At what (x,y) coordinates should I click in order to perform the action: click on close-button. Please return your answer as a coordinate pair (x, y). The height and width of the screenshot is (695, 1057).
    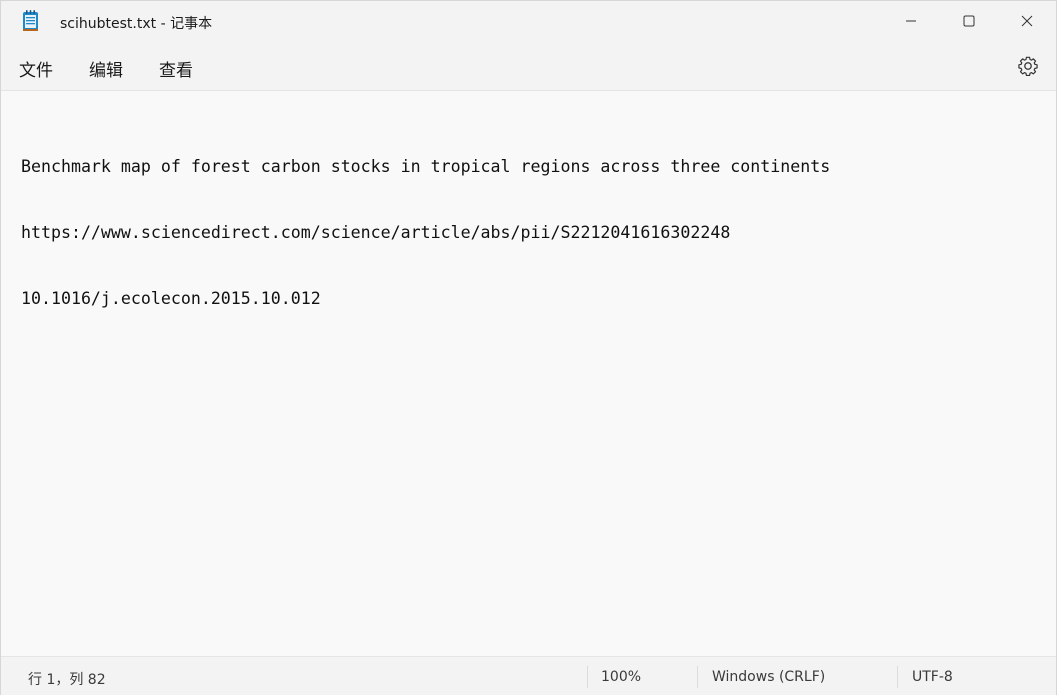
    Looking at the image, I should click on (1027, 21).